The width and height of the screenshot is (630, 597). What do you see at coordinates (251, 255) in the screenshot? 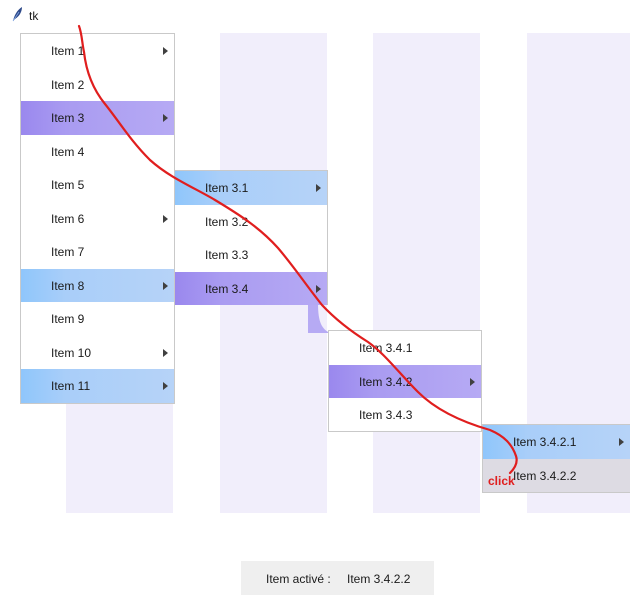
I see `menu-item-3-3: Item 3.3` at bounding box center [251, 255].